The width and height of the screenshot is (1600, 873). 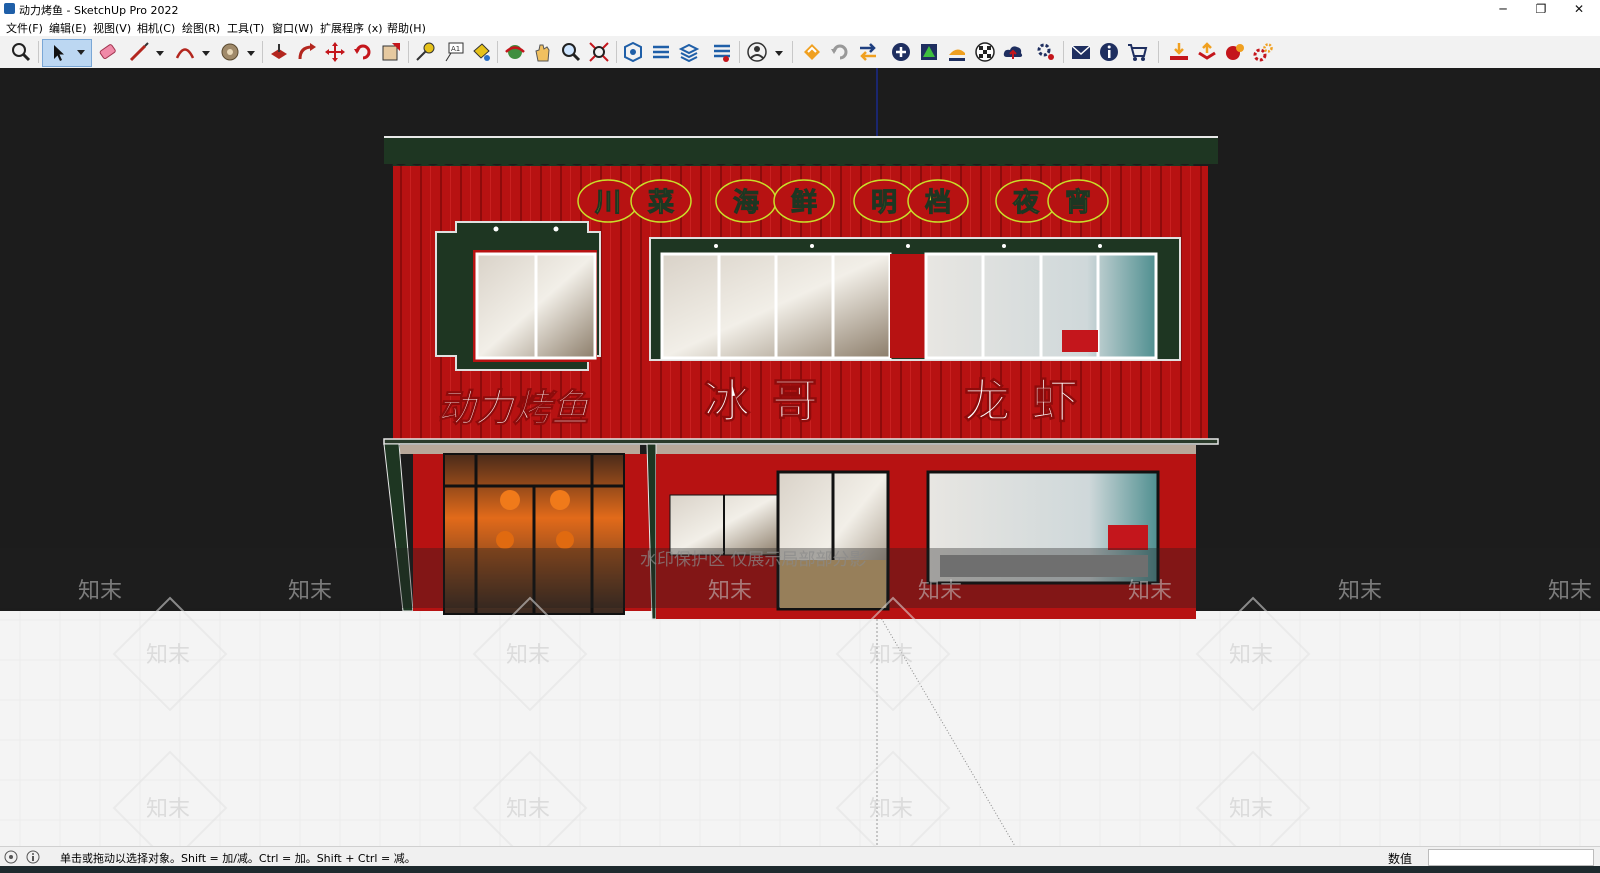 What do you see at coordinates (757, 52) in the screenshot?
I see `user-account-icon` at bounding box center [757, 52].